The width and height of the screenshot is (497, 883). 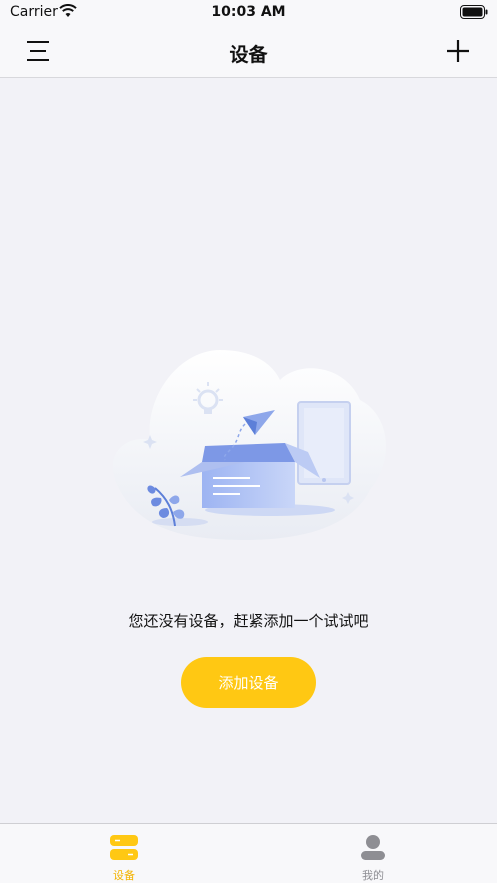 I want to click on battery-icon, so click(x=474, y=12).